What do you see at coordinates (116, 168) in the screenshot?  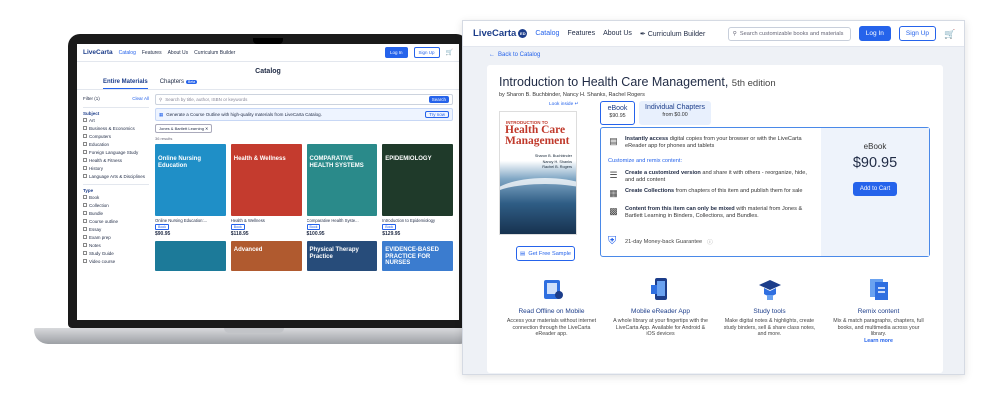 I see `subject-filter-item: History` at bounding box center [116, 168].